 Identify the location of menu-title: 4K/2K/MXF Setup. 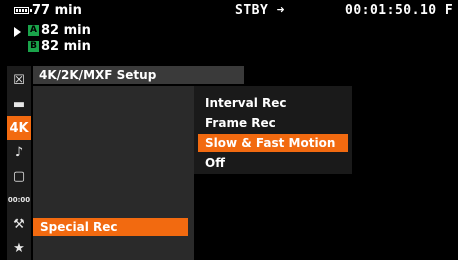
(98, 75).